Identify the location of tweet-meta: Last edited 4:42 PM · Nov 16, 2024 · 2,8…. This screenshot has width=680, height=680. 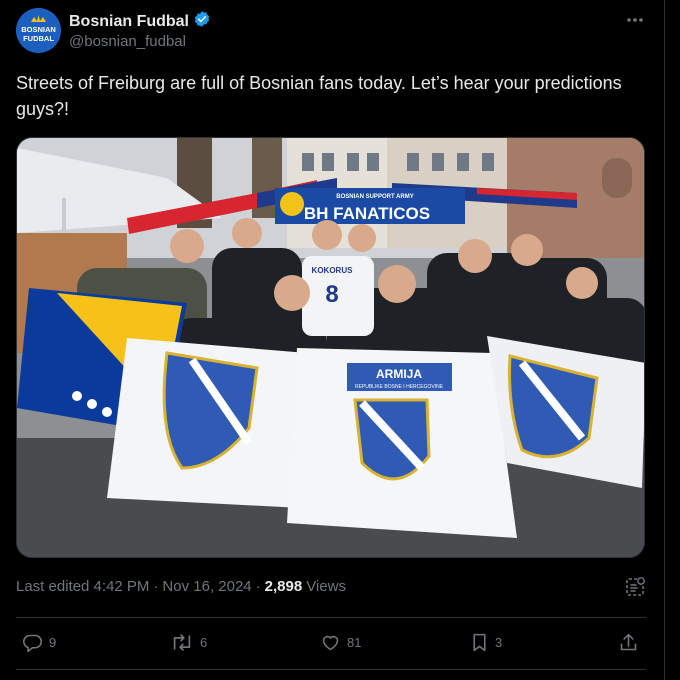
(181, 587).